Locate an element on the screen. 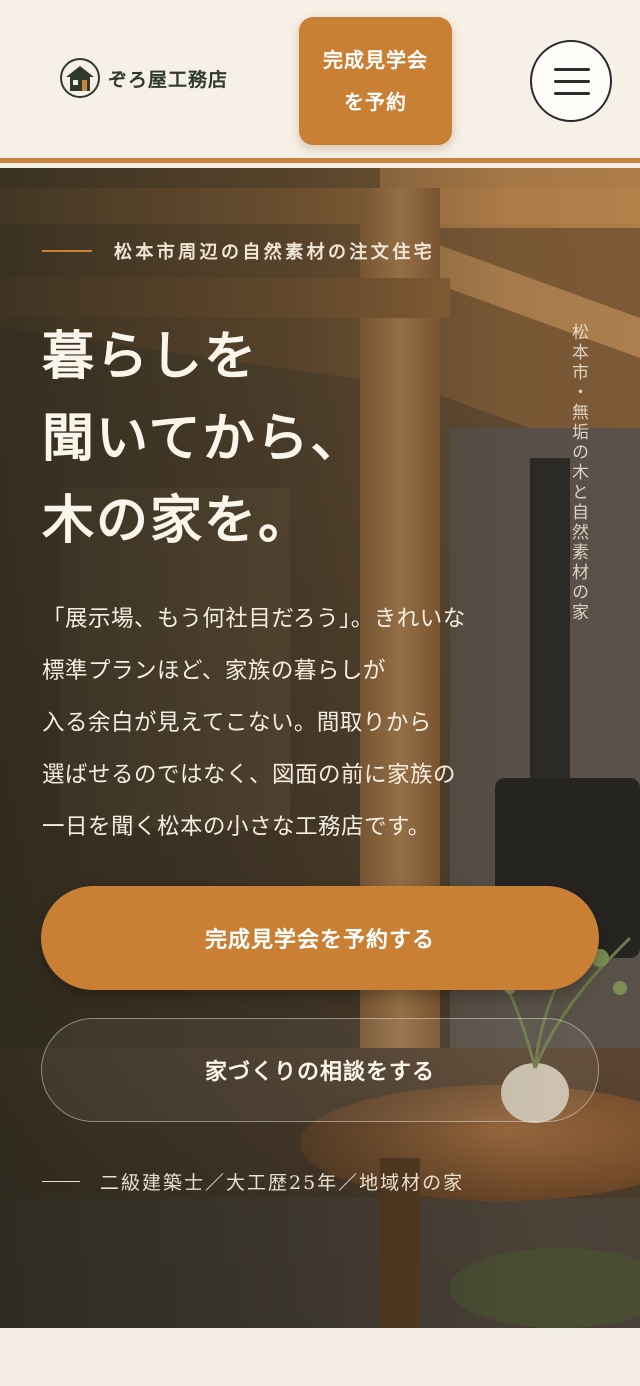 The image size is (640, 1386). header-reserve-button: 完成見学会を予約 is located at coordinates (375, 81).